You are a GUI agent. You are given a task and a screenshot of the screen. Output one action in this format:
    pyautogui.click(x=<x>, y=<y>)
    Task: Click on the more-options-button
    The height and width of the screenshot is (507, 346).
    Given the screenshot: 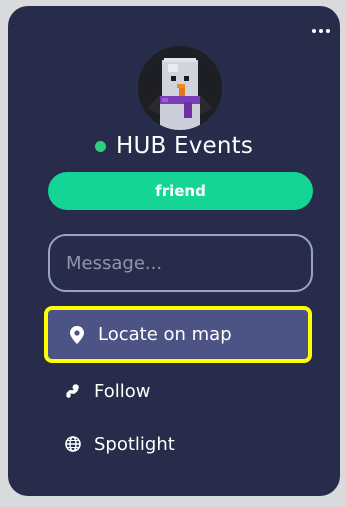 What is the action you would take?
    pyautogui.click(x=321, y=31)
    